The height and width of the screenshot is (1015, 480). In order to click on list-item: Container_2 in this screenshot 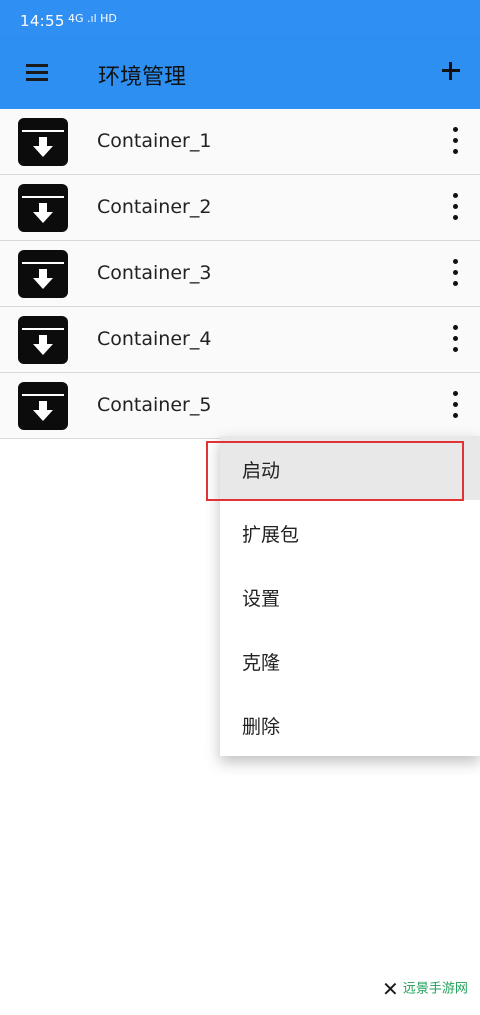, I will do `click(240, 208)`.